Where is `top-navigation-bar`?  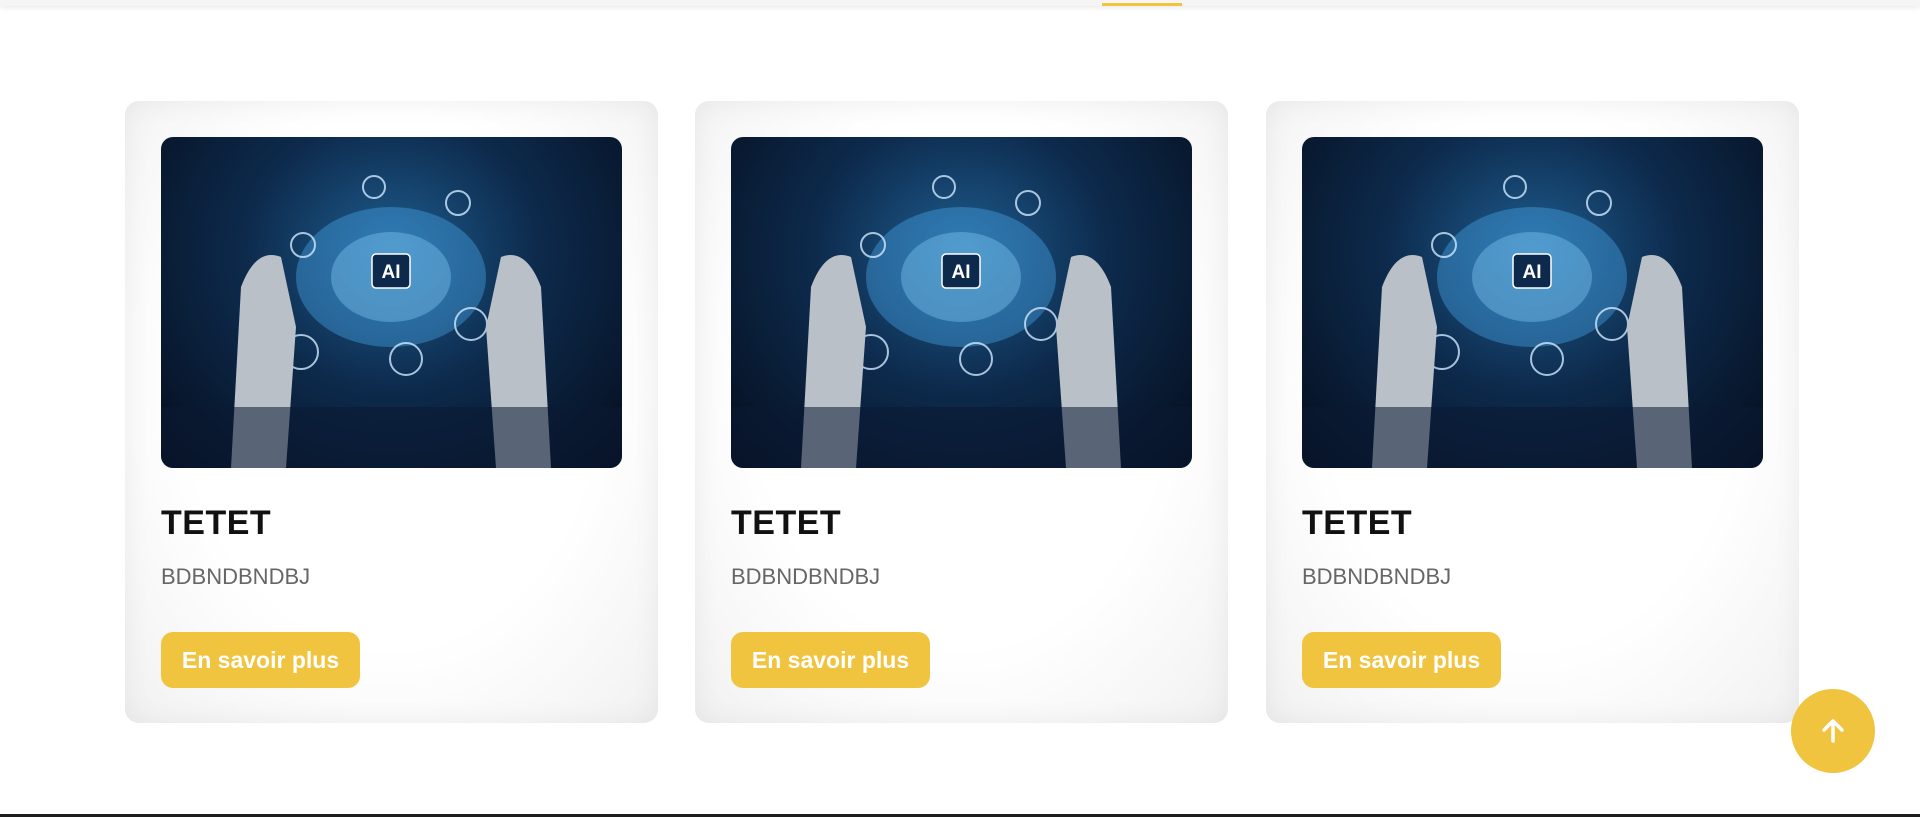
top-navigation-bar is located at coordinates (960, 3).